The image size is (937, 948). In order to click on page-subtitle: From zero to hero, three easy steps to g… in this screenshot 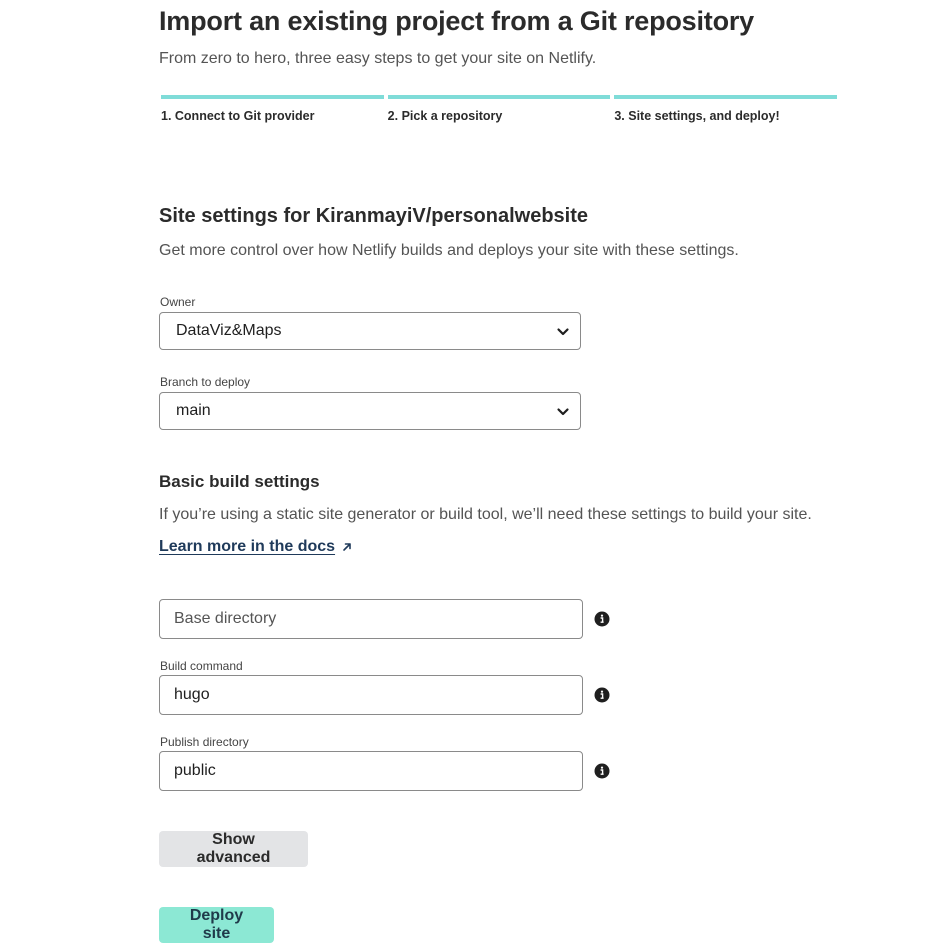, I will do `click(378, 58)`.